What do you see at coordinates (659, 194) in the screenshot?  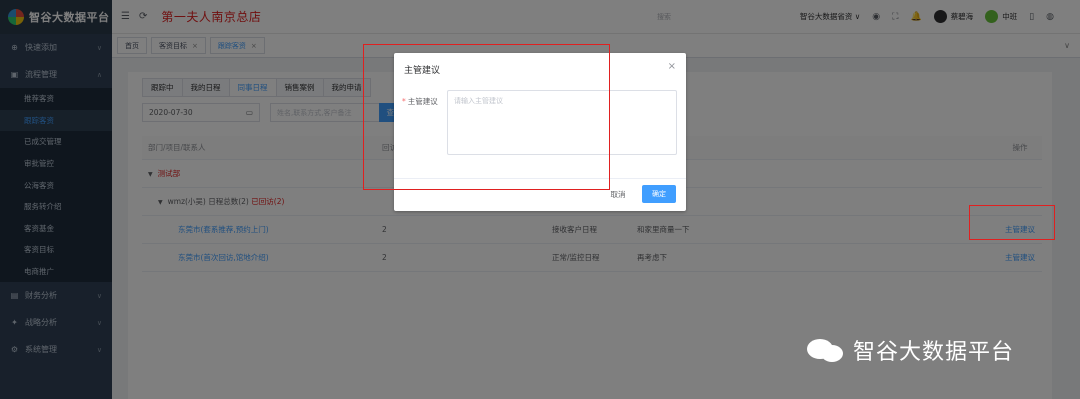 I see `confirm-button: 确定` at bounding box center [659, 194].